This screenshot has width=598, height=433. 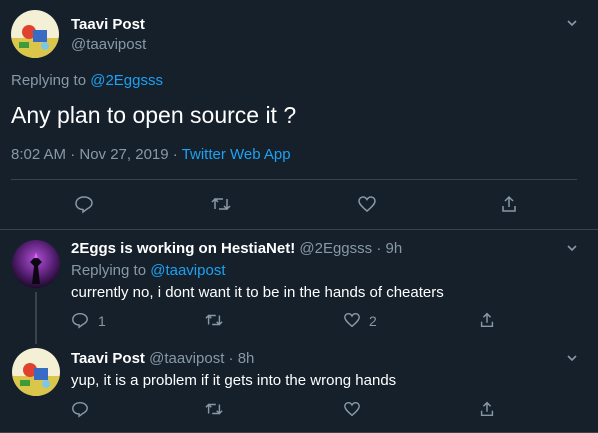 I want to click on reply-header: Taavi Post @taavipost · 8h, so click(x=162, y=358).